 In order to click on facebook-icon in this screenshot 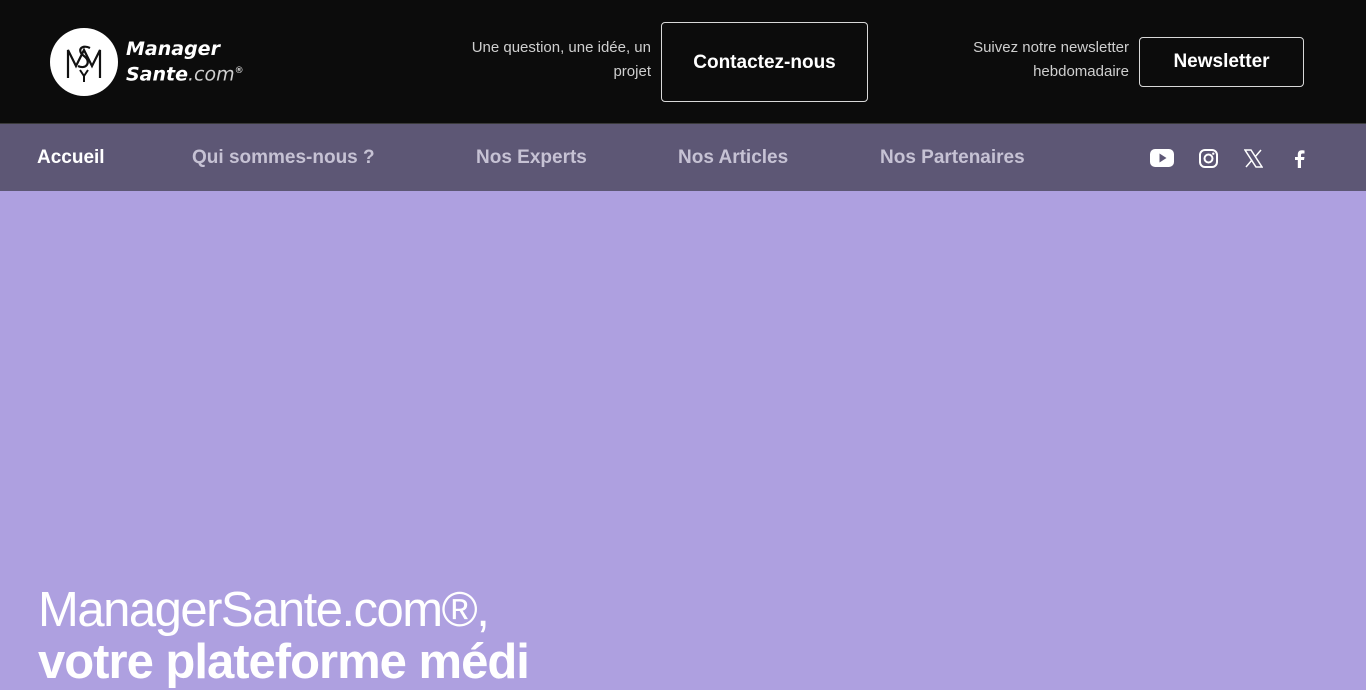, I will do `click(1299, 158)`.